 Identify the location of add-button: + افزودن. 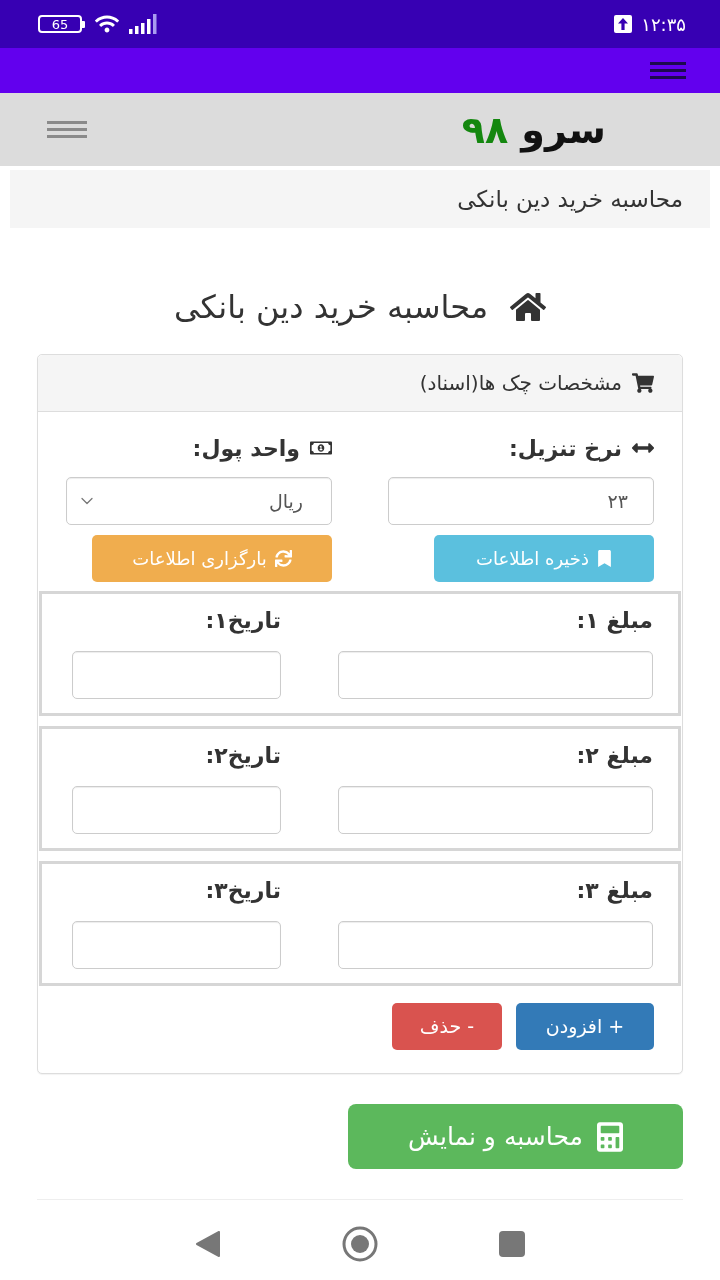
(585, 1026).